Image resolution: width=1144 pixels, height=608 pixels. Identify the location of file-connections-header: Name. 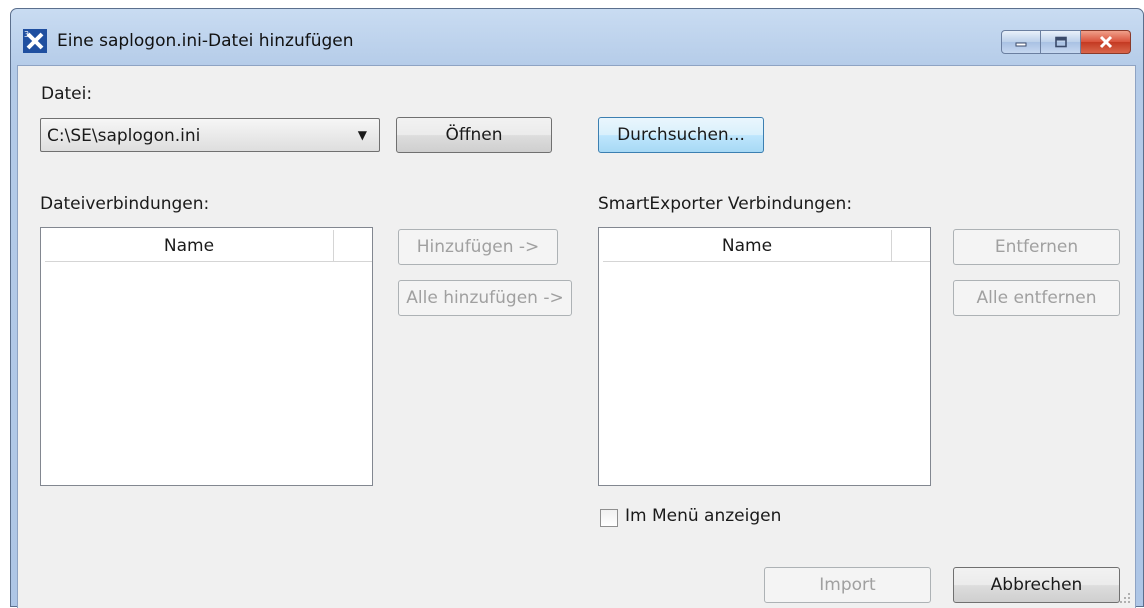
(208, 246).